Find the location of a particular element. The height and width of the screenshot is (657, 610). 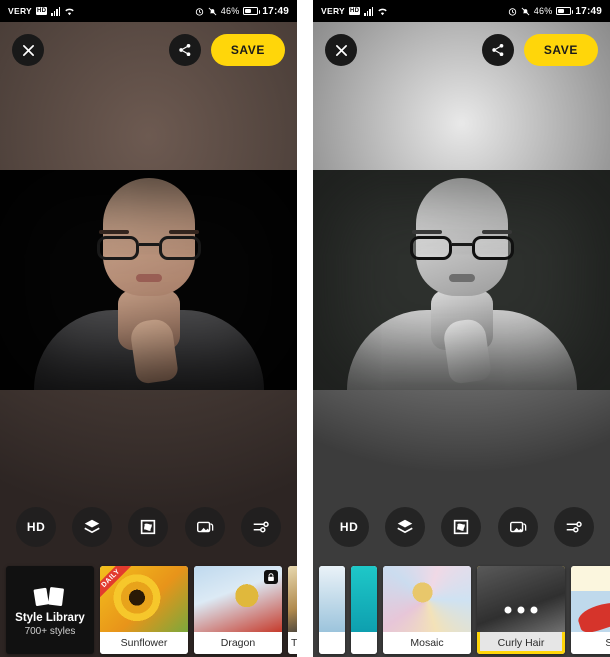

style-library-tile: Style Library 700+ styles is located at coordinates (50, 610).